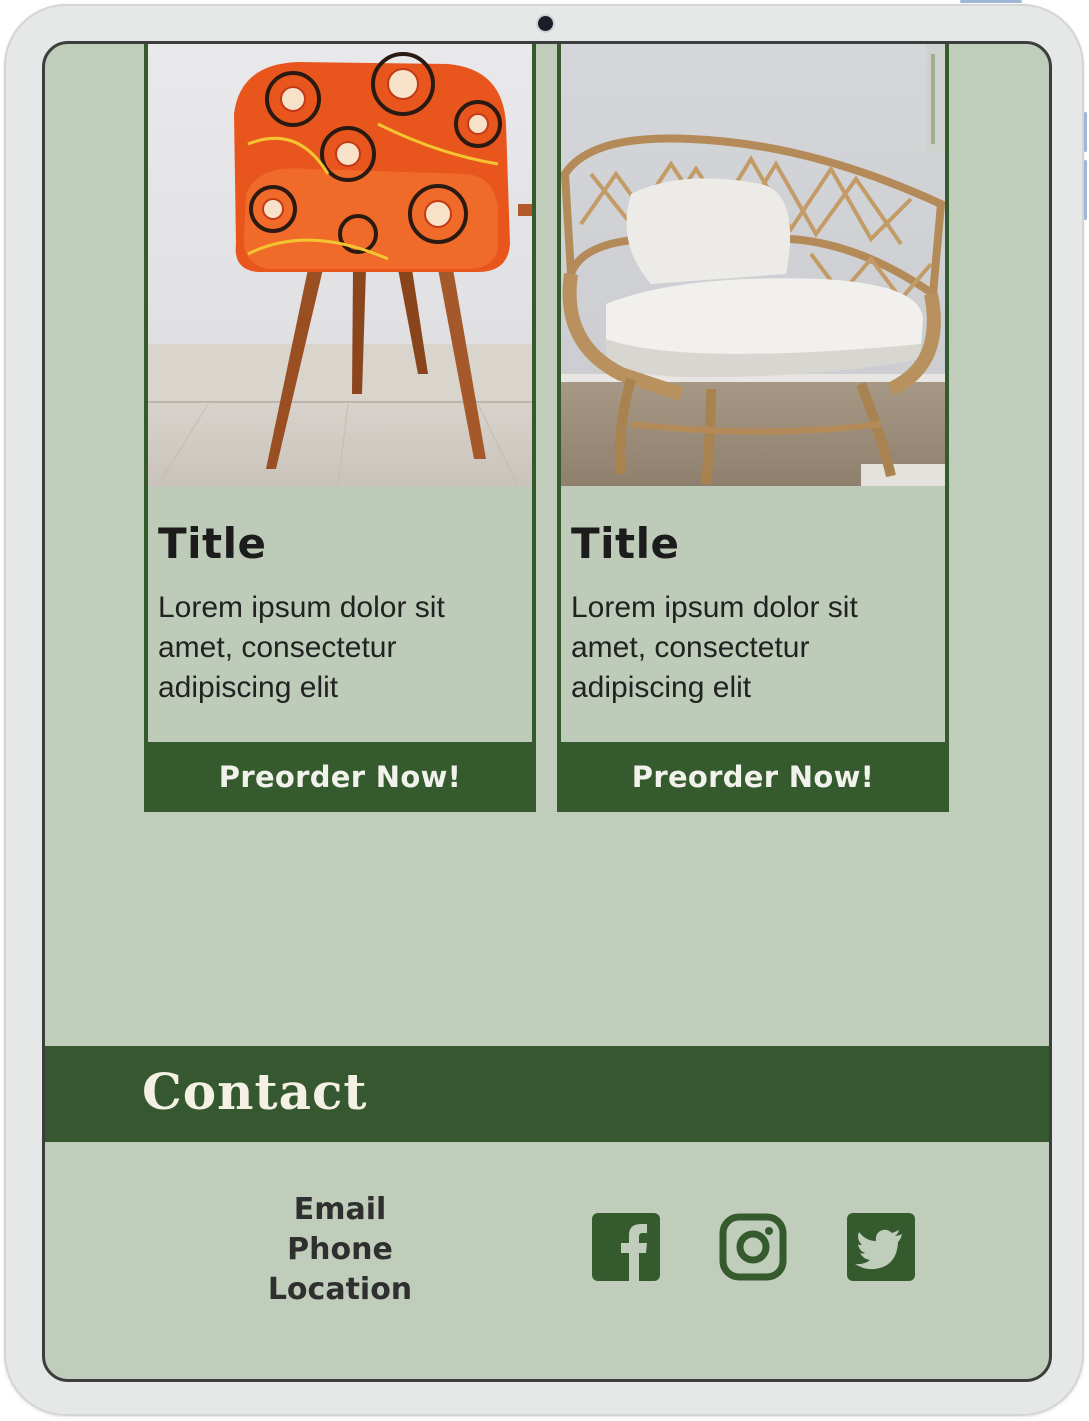 The image size is (1089, 1421). What do you see at coordinates (340, 265) in the screenshot?
I see `product-image-orange-chair` at bounding box center [340, 265].